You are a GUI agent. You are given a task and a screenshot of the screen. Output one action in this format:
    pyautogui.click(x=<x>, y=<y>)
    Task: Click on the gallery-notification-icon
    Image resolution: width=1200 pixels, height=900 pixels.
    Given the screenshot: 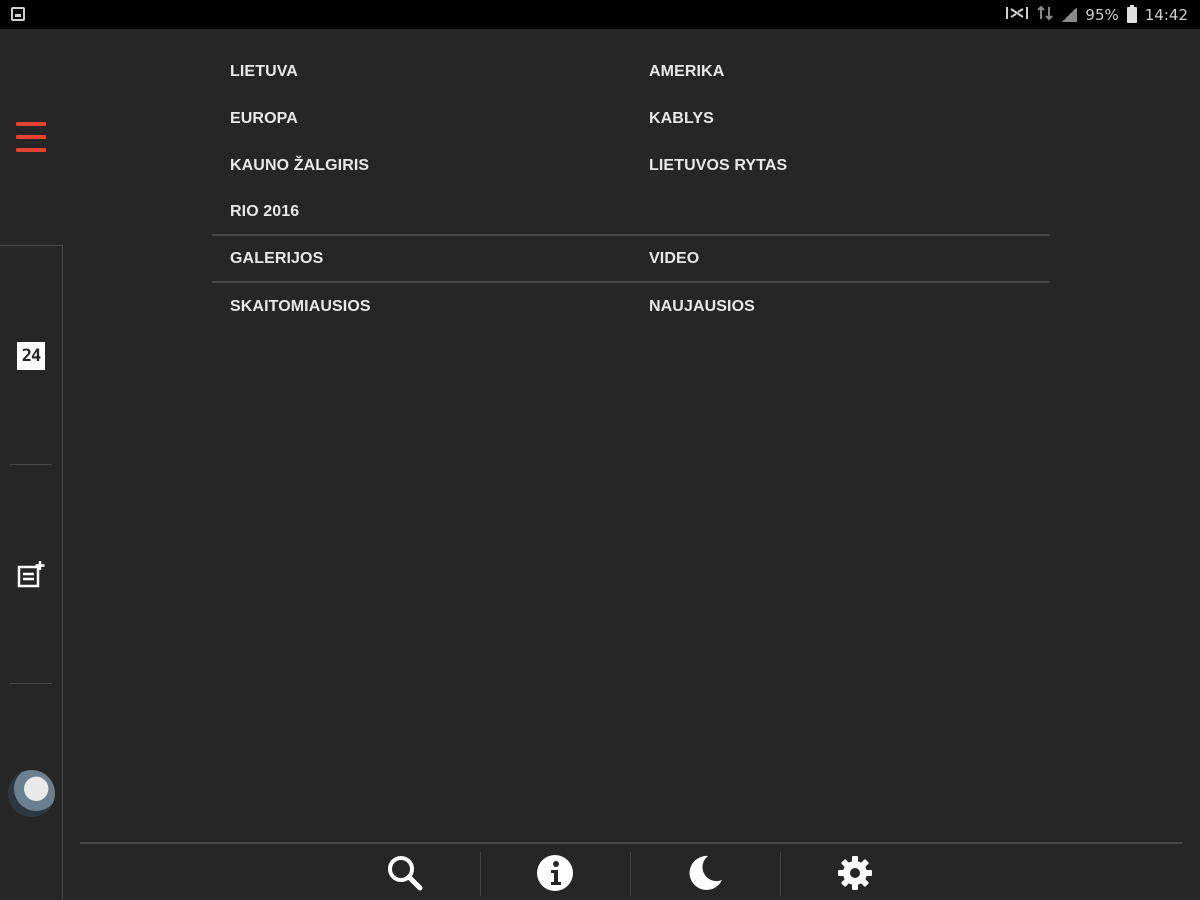 What is the action you would take?
    pyautogui.click(x=18, y=14)
    